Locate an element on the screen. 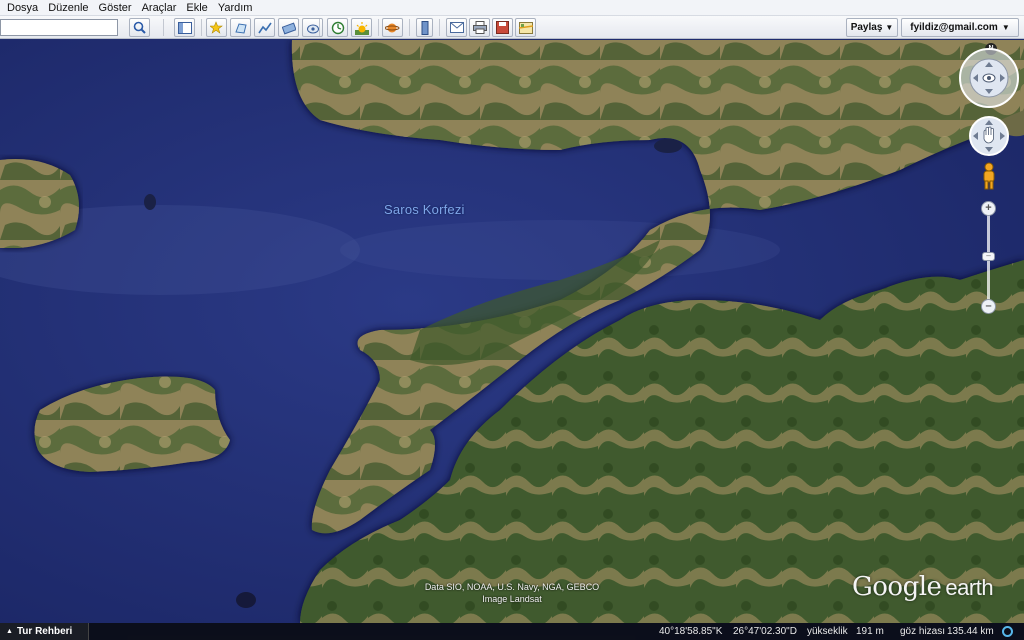 The image size is (1024, 640). print-button is located at coordinates (479, 27).